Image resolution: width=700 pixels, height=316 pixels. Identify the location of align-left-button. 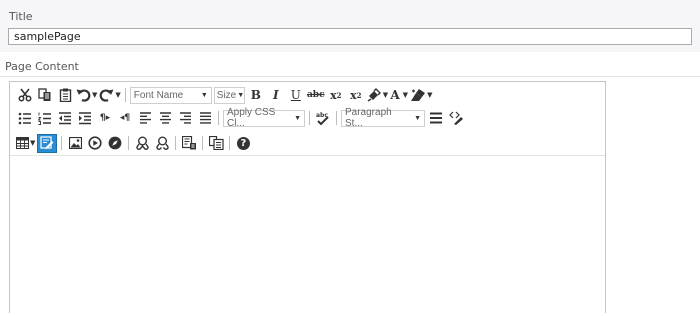
(145, 118).